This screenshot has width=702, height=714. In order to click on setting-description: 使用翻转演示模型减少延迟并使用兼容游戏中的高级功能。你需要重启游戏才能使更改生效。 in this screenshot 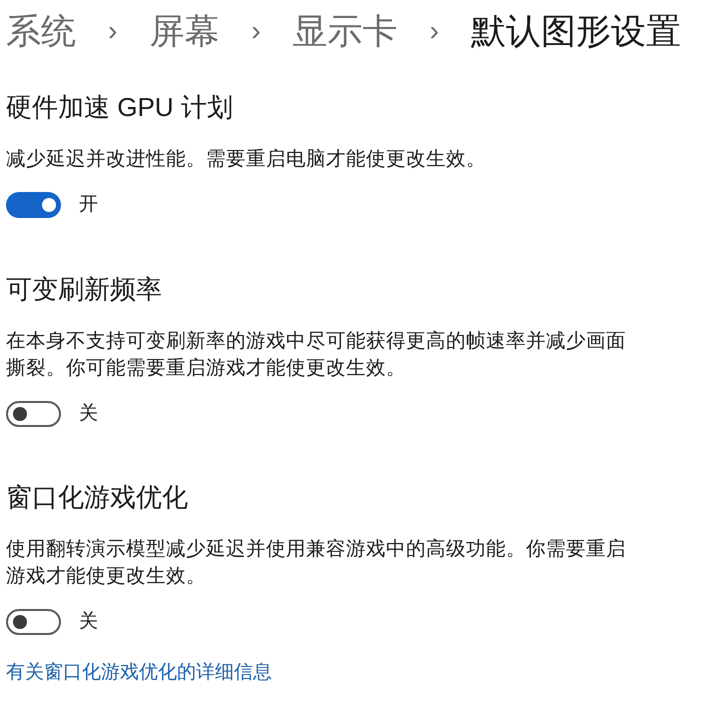, I will do `click(316, 563)`.